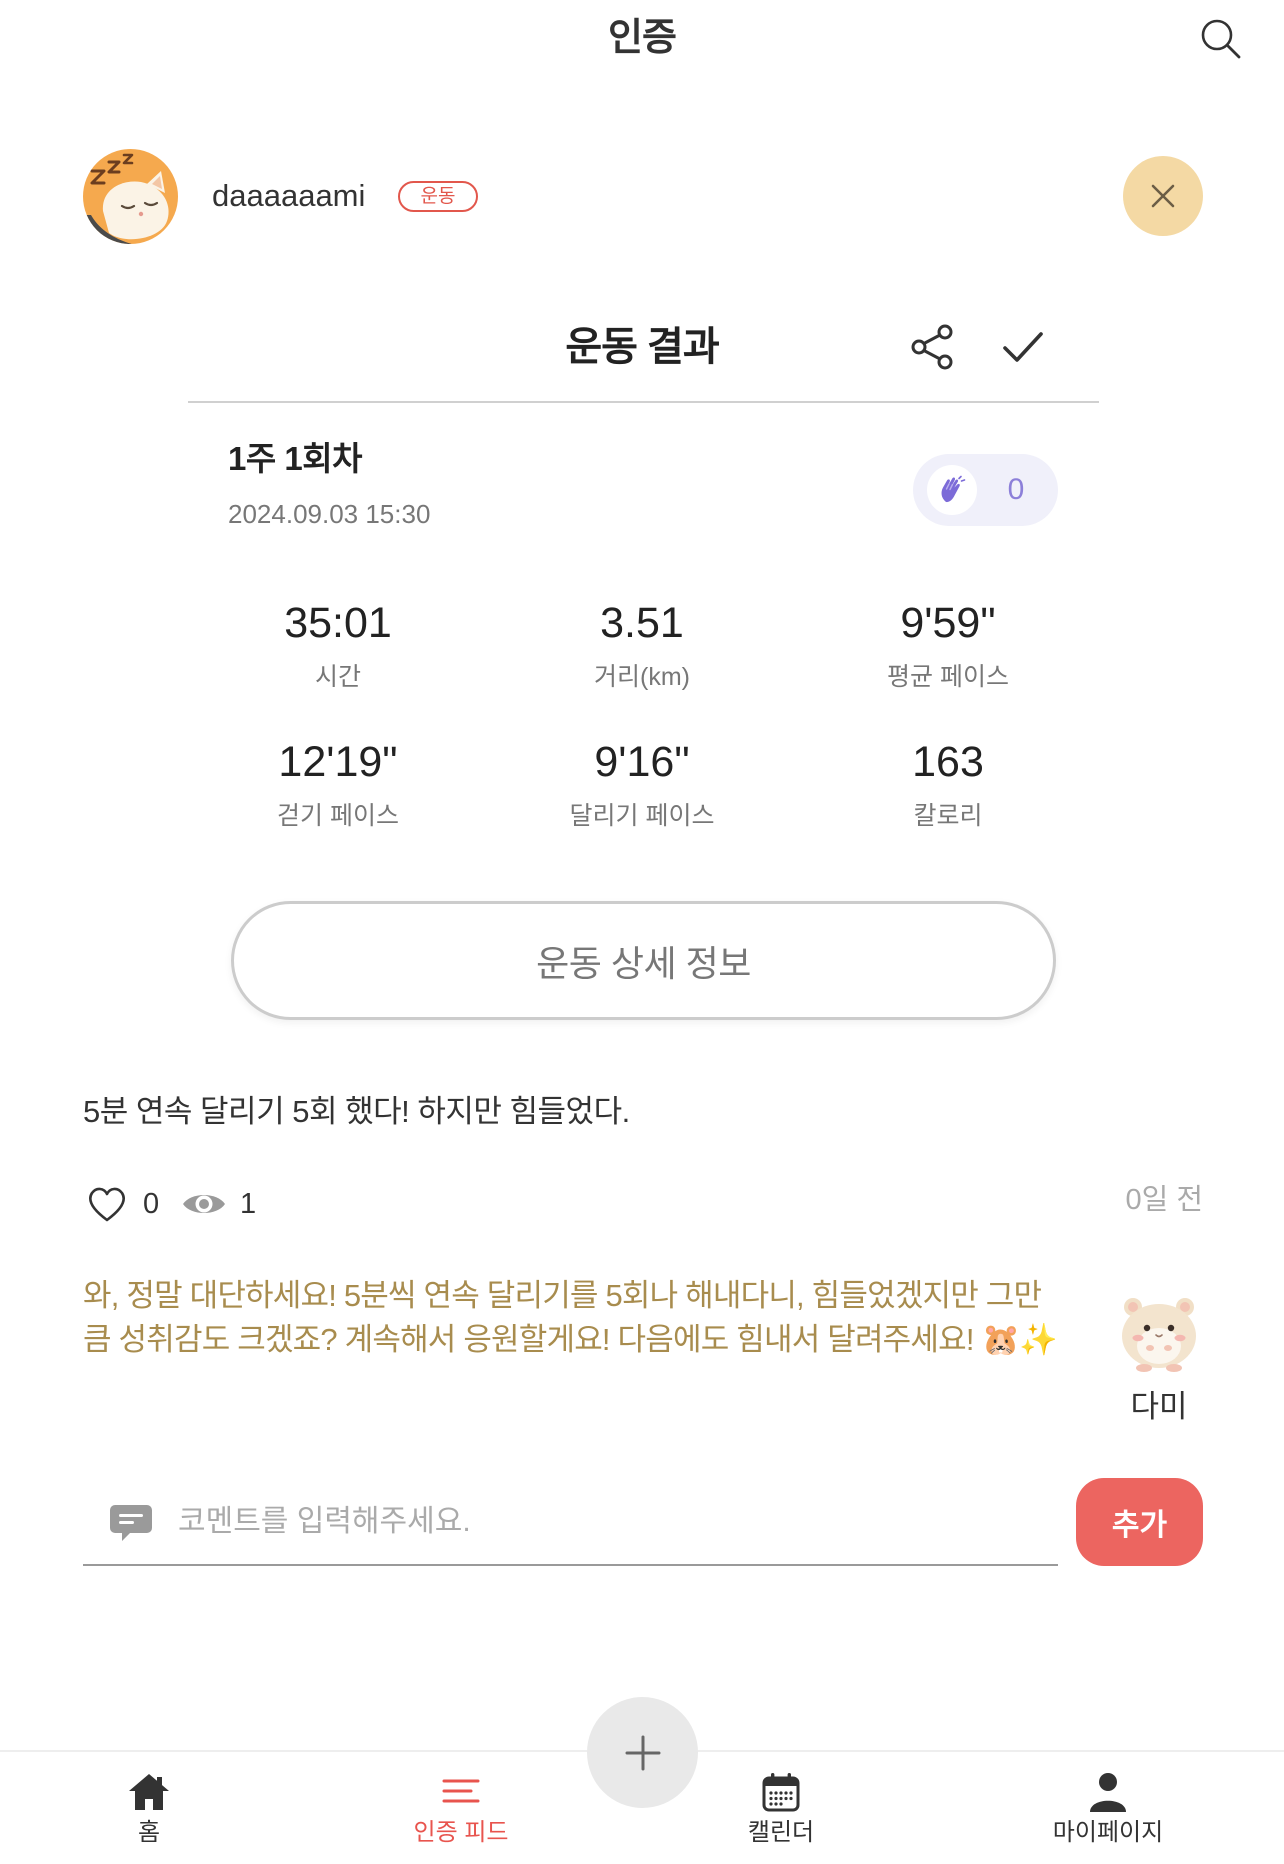 The height and width of the screenshot is (1864, 1284). I want to click on share-button, so click(932, 347).